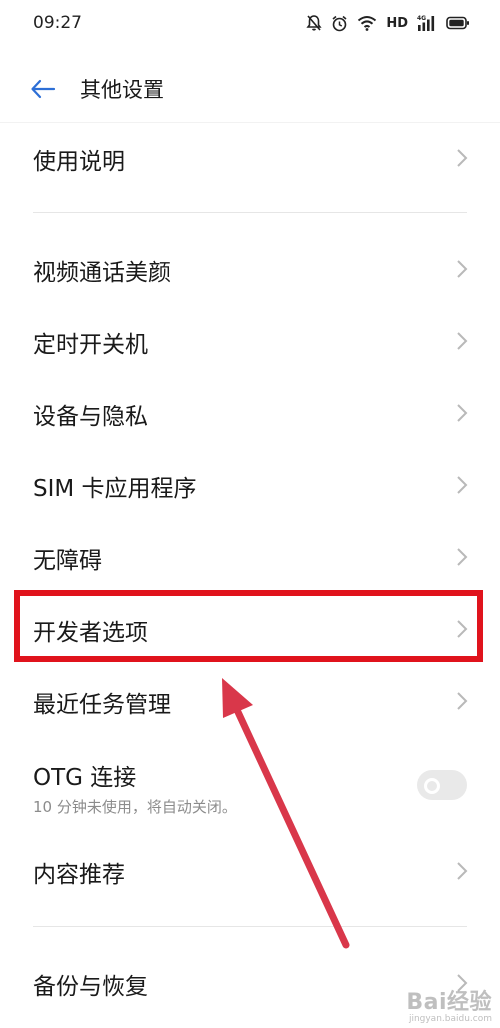  I want to click on mute-bell-icon, so click(314, 23).